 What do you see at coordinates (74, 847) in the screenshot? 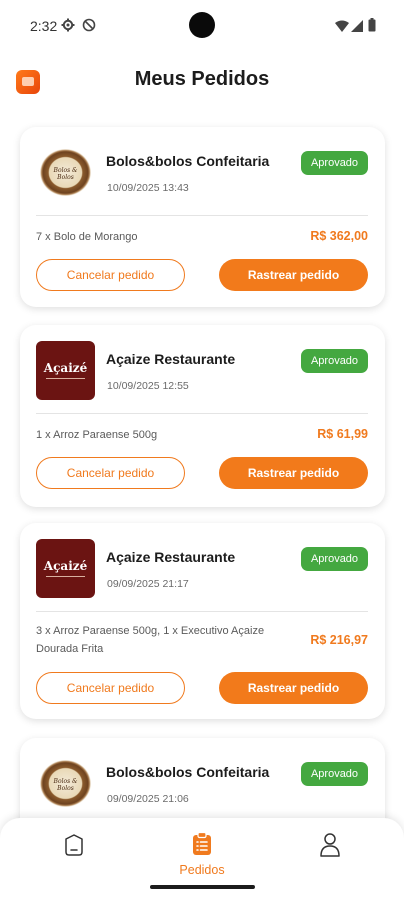
I see `home-icon` at bounding box center [74, 847].